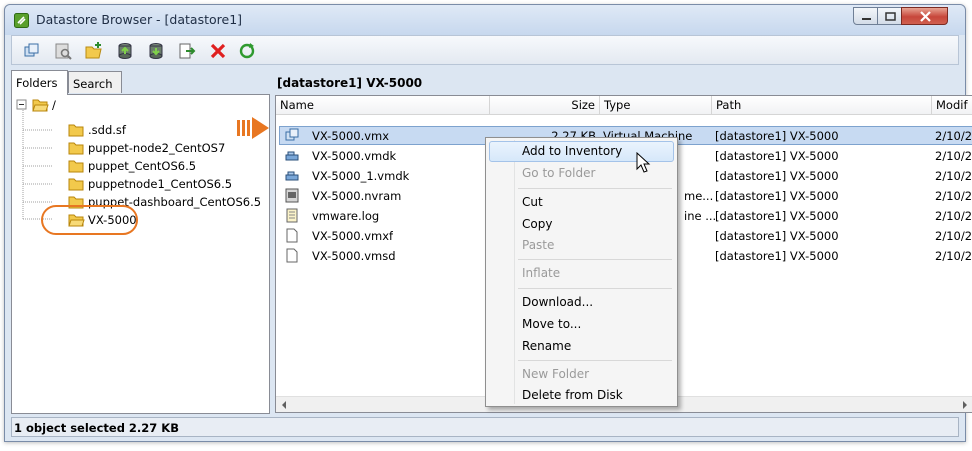 This screenshot has height=451, width=972. I want to click on menu-item-inflate: Inflate, so click(541, 275).